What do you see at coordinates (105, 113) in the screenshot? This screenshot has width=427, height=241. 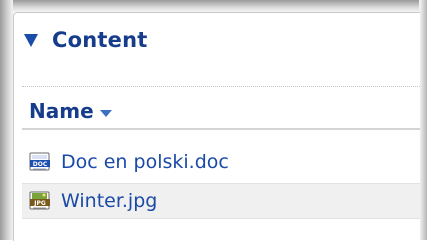 I see `sort-descending-icon` at bounding box center [105, 113].